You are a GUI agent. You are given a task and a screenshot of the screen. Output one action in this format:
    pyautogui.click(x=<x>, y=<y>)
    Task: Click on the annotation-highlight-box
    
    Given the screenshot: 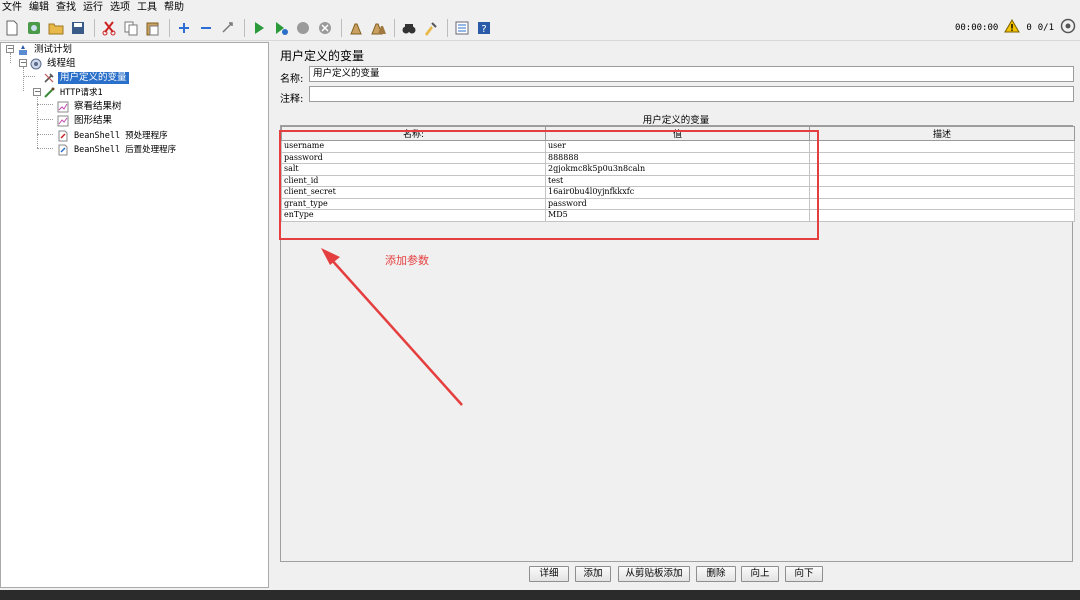 What is the action you would take?
    pyautogui.click(x=549, y=185)
    